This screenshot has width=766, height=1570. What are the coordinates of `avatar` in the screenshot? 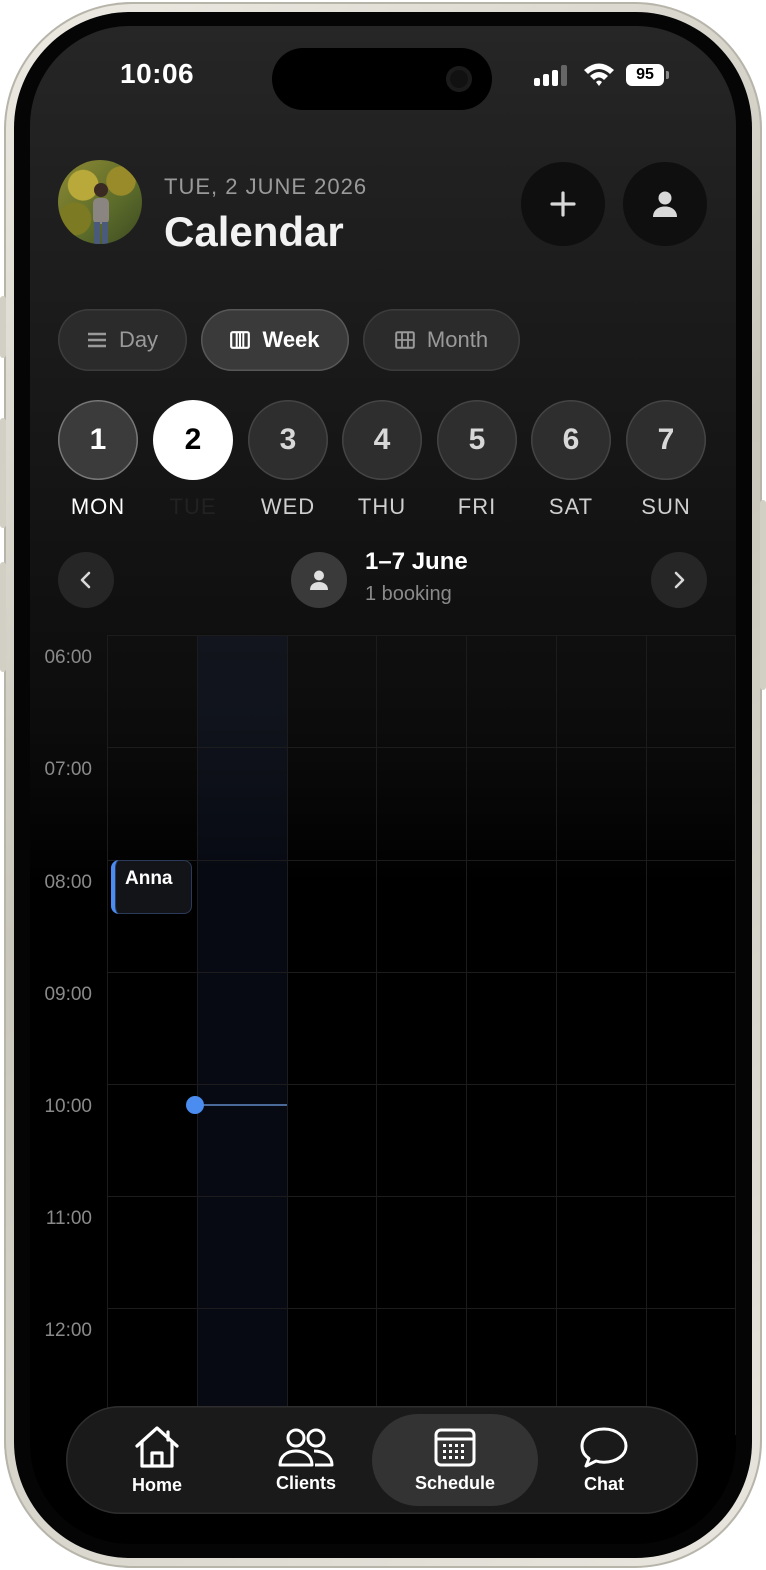 It's located at (100, 202).